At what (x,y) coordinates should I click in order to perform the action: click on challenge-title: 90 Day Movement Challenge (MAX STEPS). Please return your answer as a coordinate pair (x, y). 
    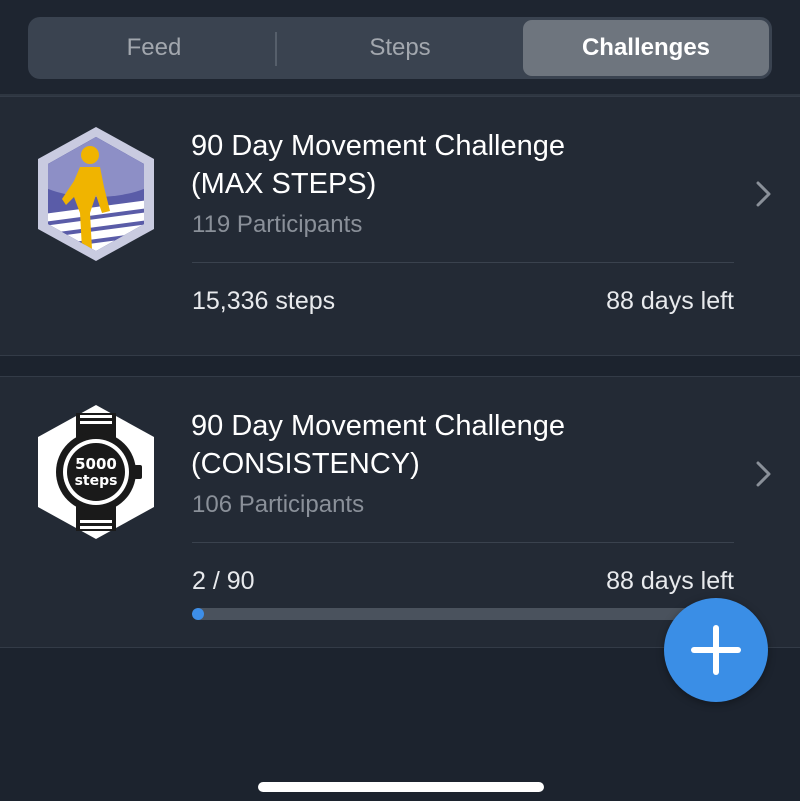
    Looking at the image, I should click on (451, 165).